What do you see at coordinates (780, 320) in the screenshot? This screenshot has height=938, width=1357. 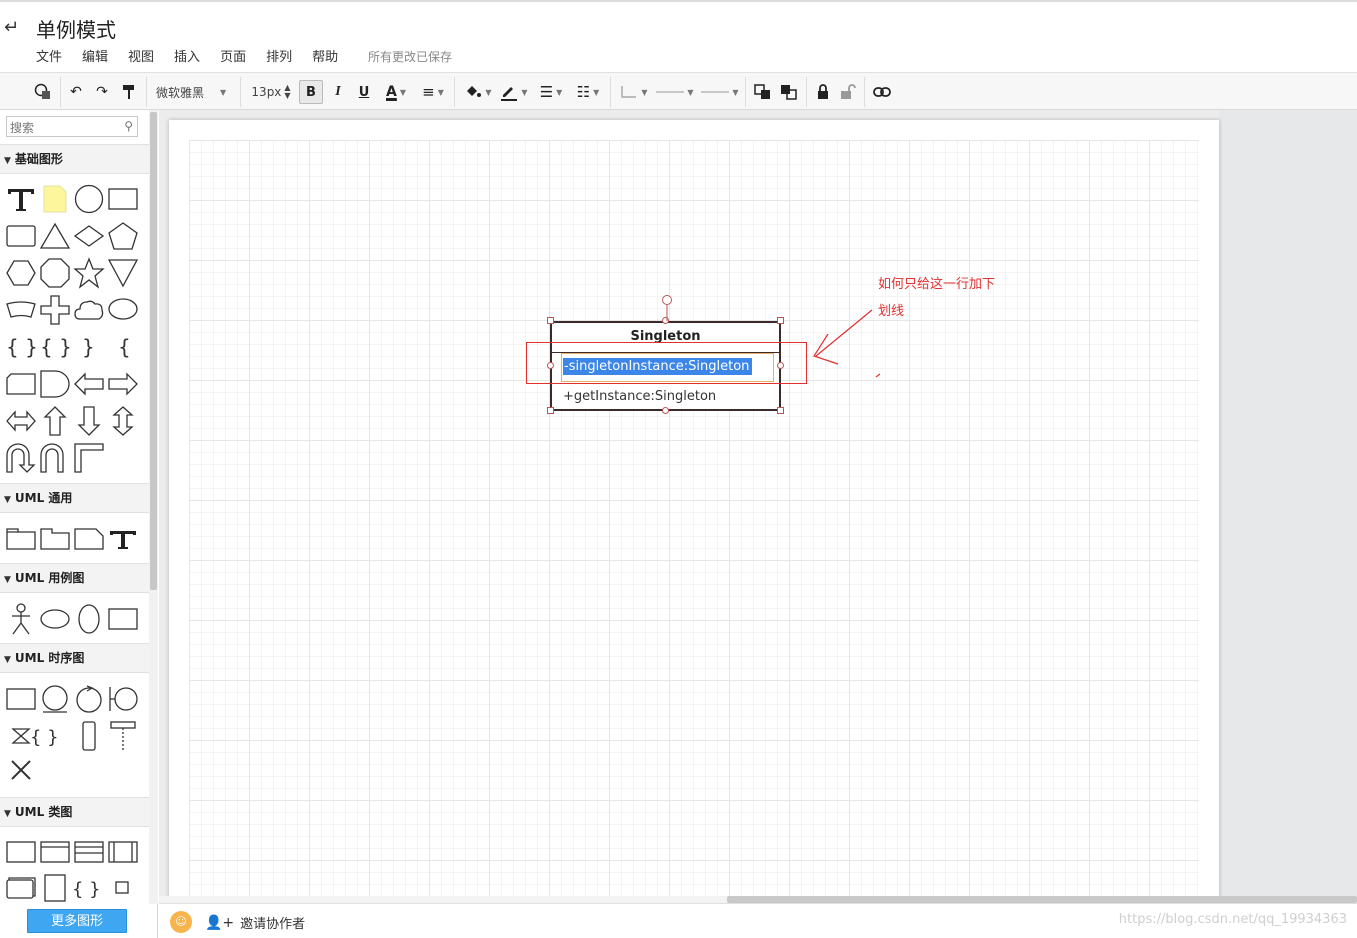 I see `resize-handle-top-right` at bounding box center [780, 320].